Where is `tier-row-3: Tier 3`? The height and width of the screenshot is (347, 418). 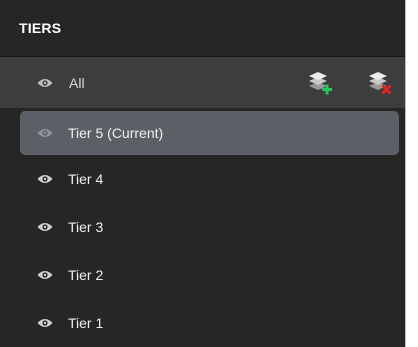 tier-row-3: Tier 3 is located at coordinates (202, 227).